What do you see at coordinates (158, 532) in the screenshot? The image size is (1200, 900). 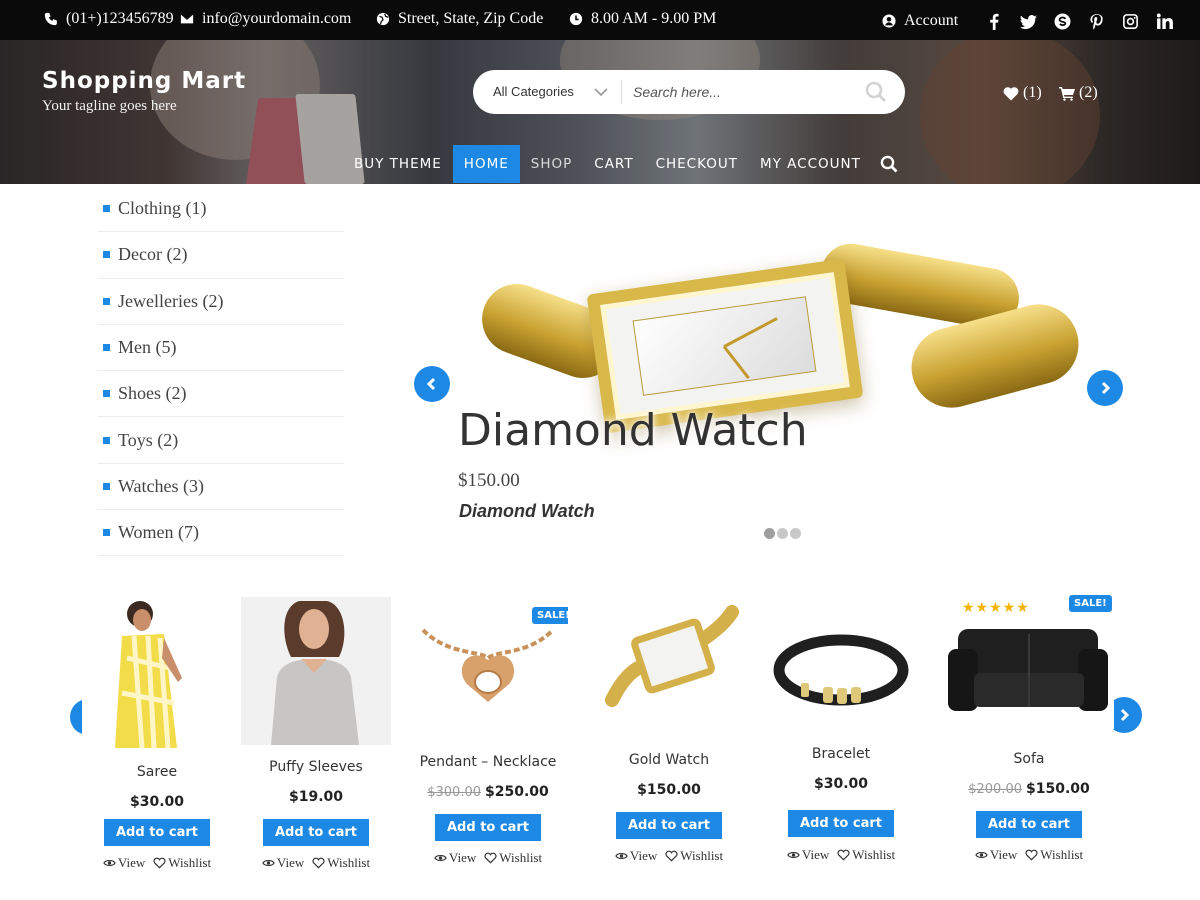 I see `category-label: Women (7)` at bounding box center [158, 532].